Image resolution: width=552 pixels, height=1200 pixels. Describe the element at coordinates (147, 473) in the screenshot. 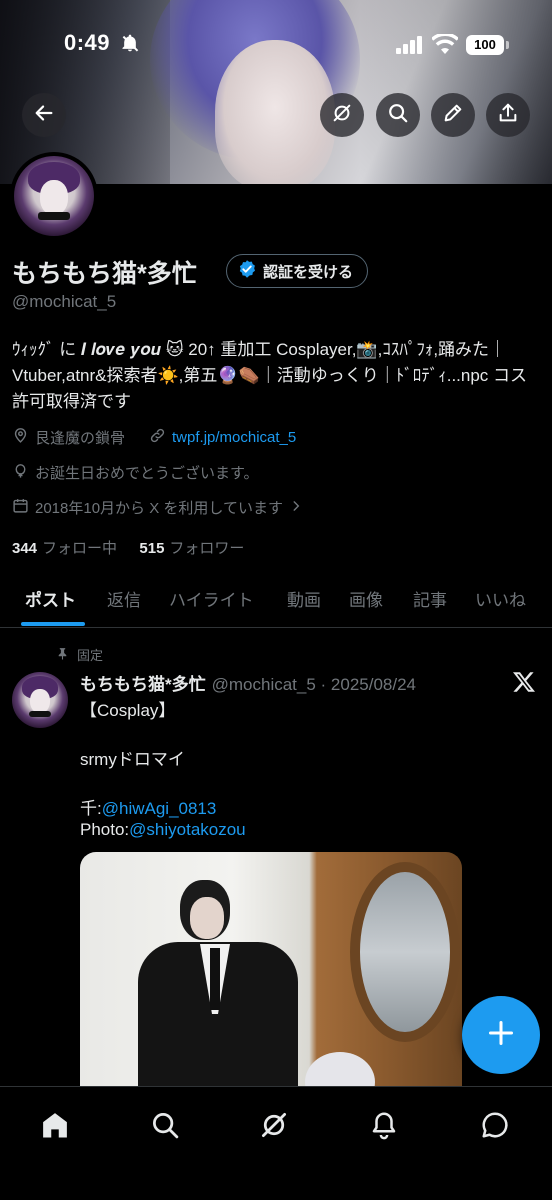

I see `profile-birthday: お誕生日おめでとうございます。` at that location.